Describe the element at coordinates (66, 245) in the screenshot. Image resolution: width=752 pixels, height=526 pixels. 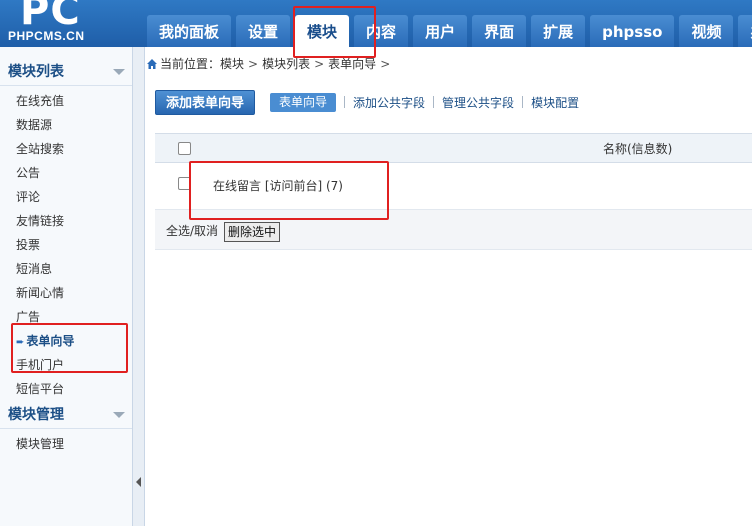
I see `sidebar-item-vote: 投票` at that location.